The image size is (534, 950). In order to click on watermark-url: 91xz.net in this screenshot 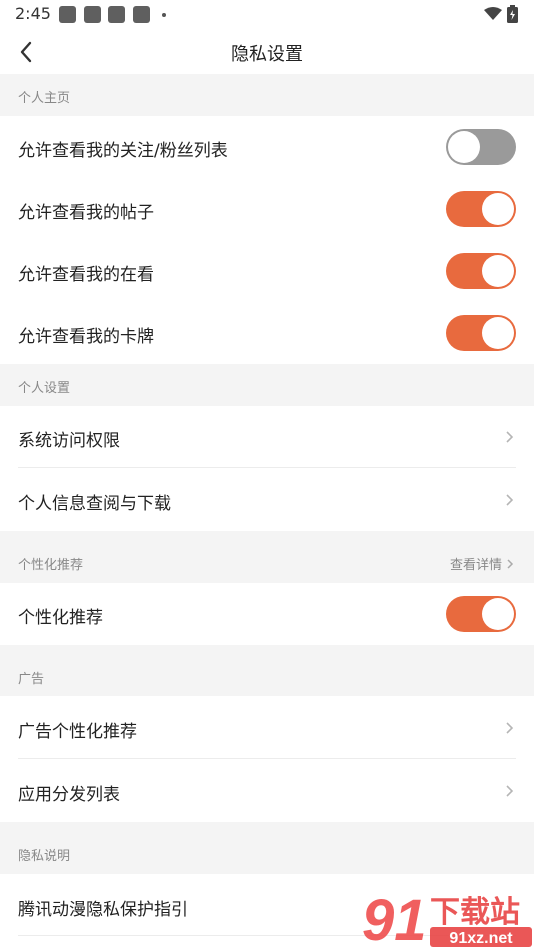, I will do `click(481, 938)`.